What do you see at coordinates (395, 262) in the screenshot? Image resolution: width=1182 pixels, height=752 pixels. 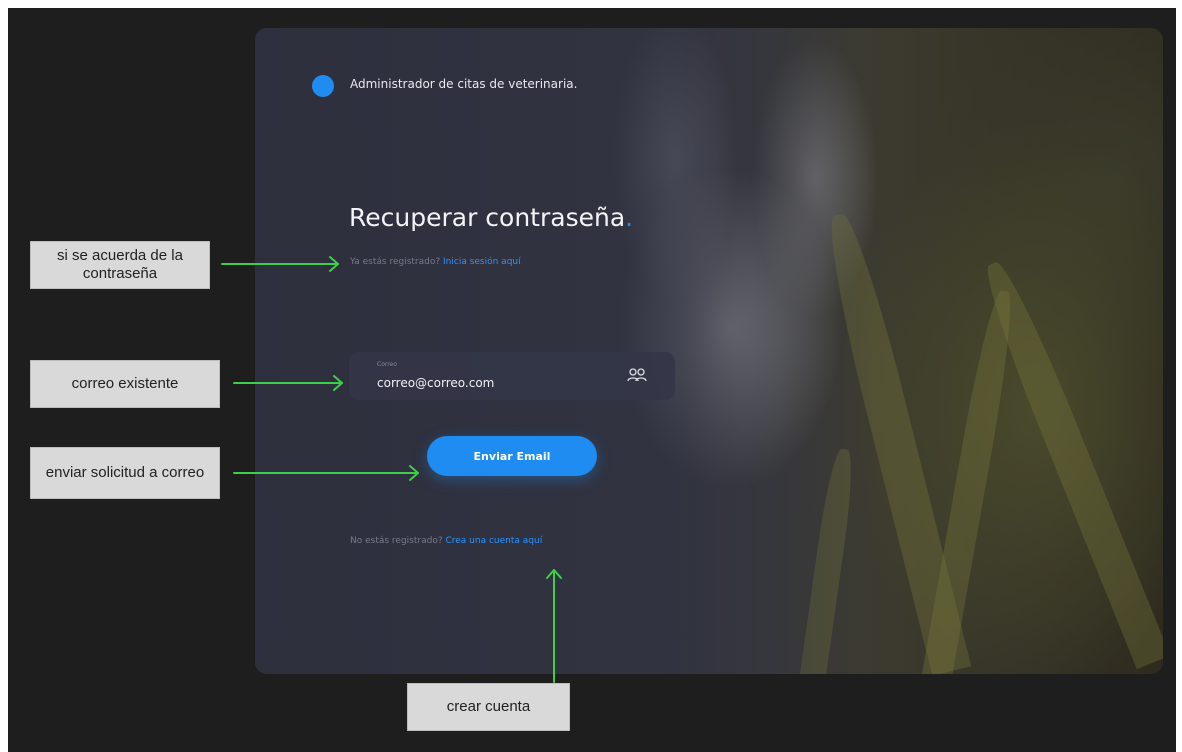 I see `login-prompt: Ya estás registrado?` at bounding box center [395, 262].